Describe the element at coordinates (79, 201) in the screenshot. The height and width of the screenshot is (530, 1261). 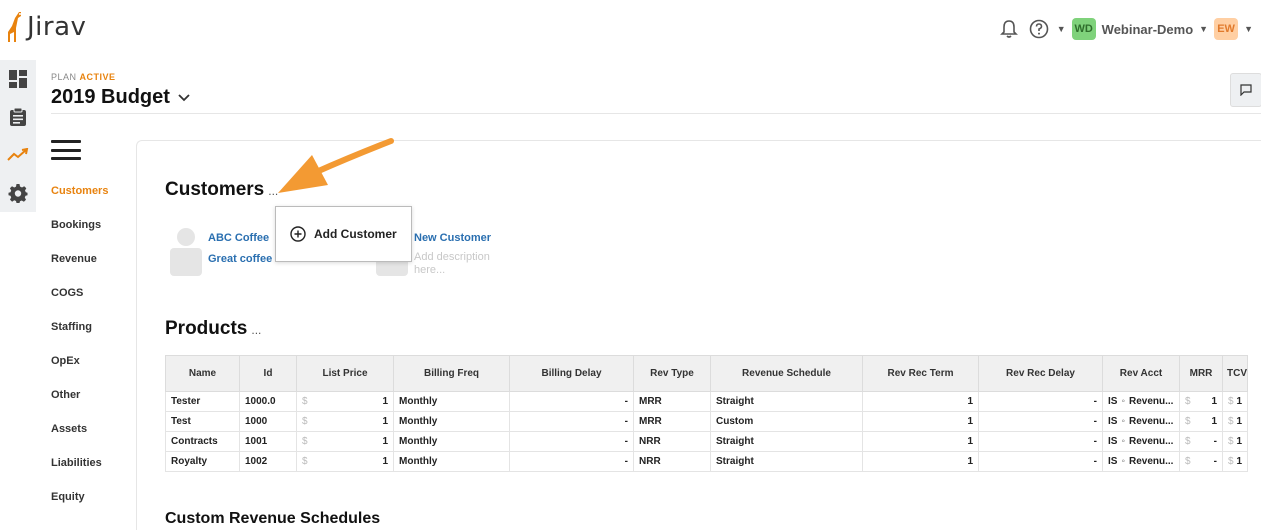
I see `nav-item-customers: Customers` at that location.